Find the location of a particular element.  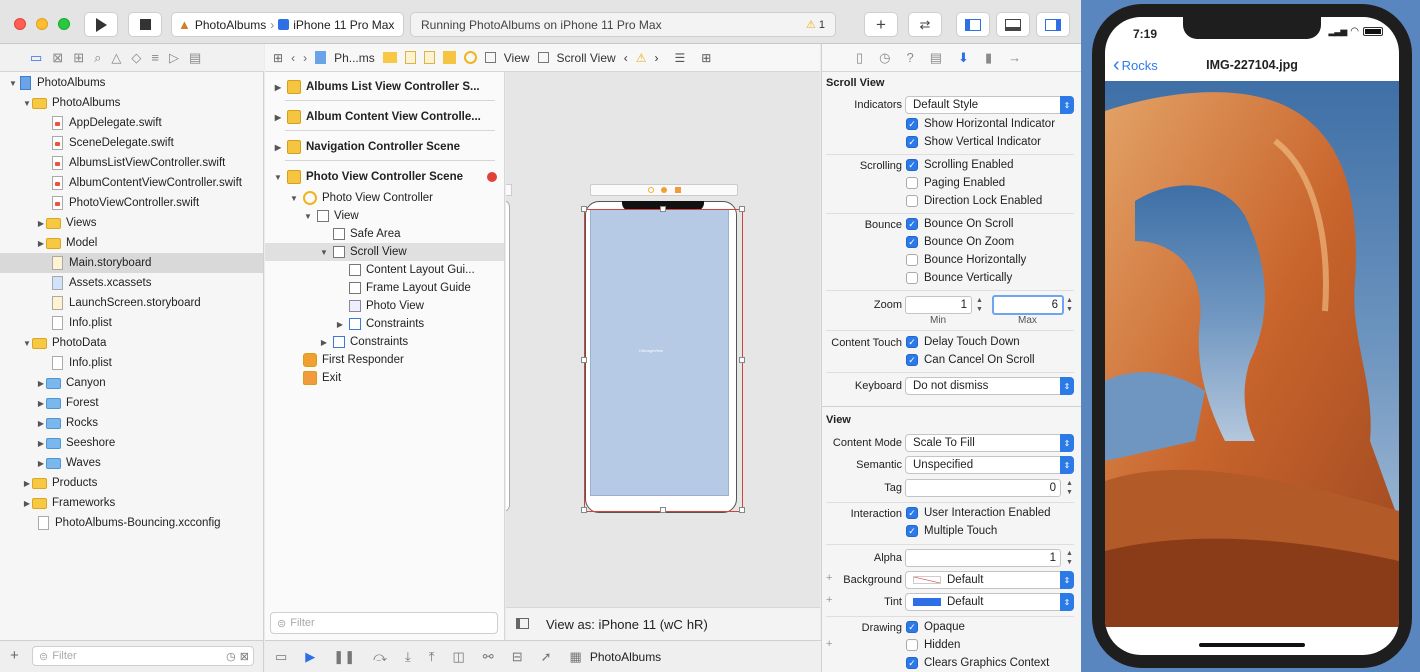

paging-enabled-checkbox: Paging Enabled is located at coordinates (955, 183).